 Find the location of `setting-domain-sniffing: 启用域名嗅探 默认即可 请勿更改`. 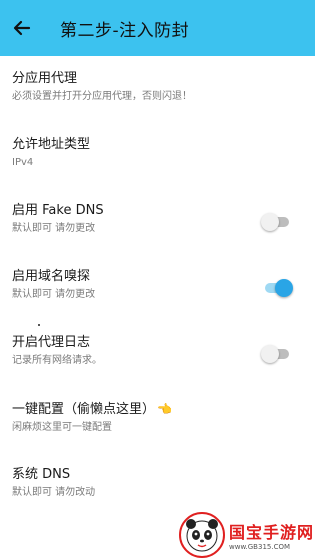

setting-domain-sniffing: 启用域名嗅探 默认即可 请勿更改 is located at coordinates (157, 287).